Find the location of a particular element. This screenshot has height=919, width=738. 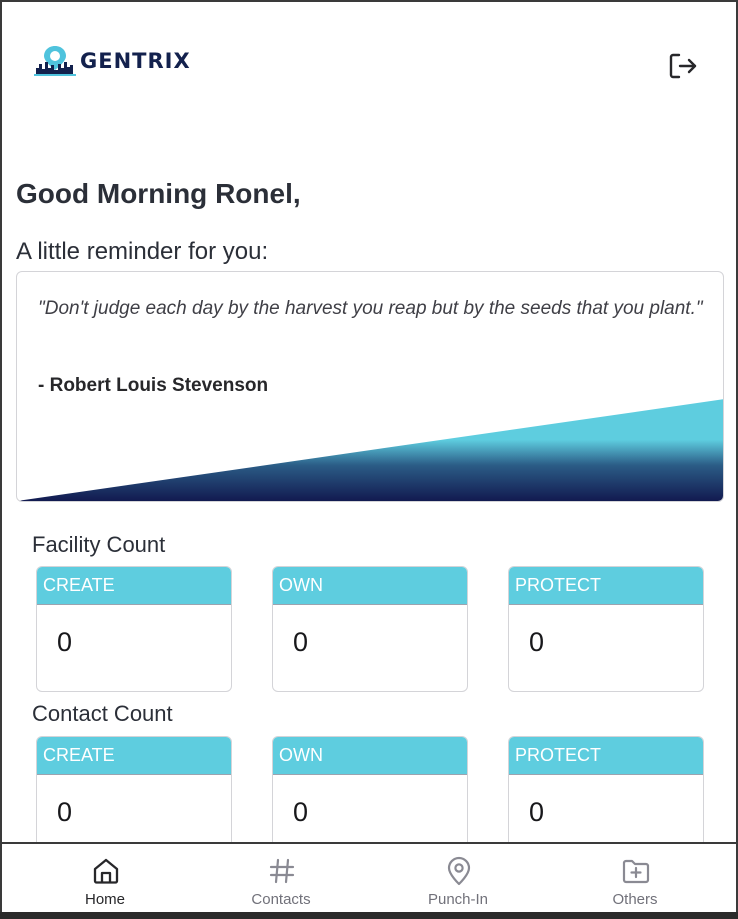

greeting-heading: Good Morning Ronel, is located at coordinates (158, 193).